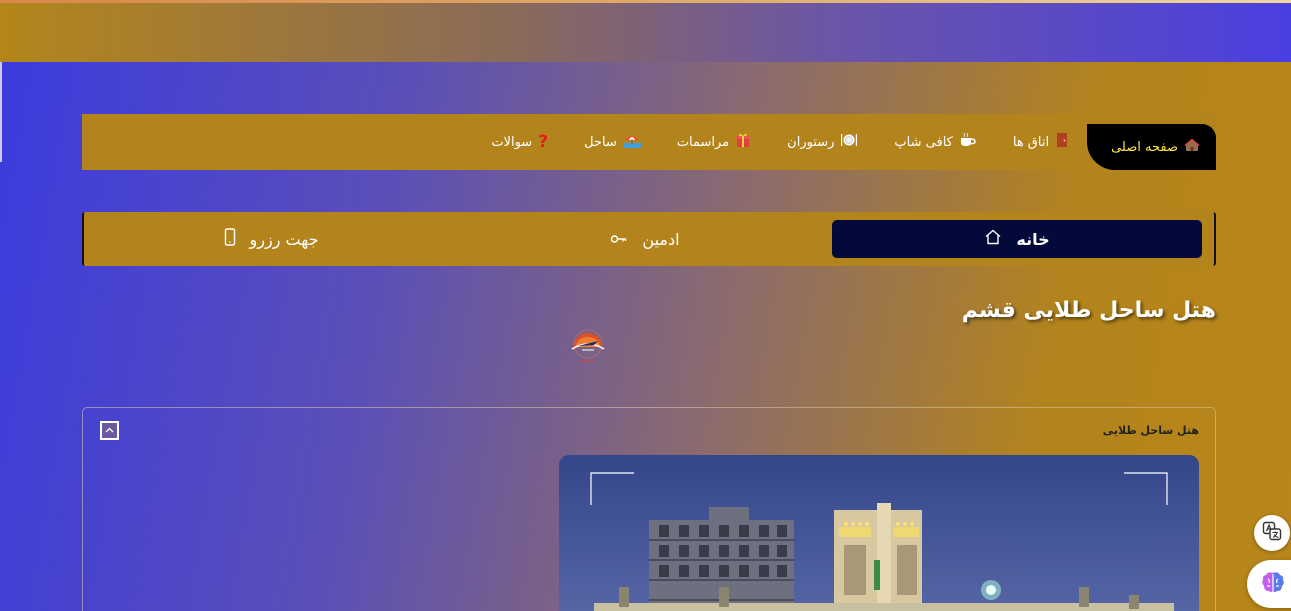 The width and height of the screenshot is (1291, 611). Describe the element at coordinates (1033, 239) in the screenshot. I see `home-label: خانه` at that location.